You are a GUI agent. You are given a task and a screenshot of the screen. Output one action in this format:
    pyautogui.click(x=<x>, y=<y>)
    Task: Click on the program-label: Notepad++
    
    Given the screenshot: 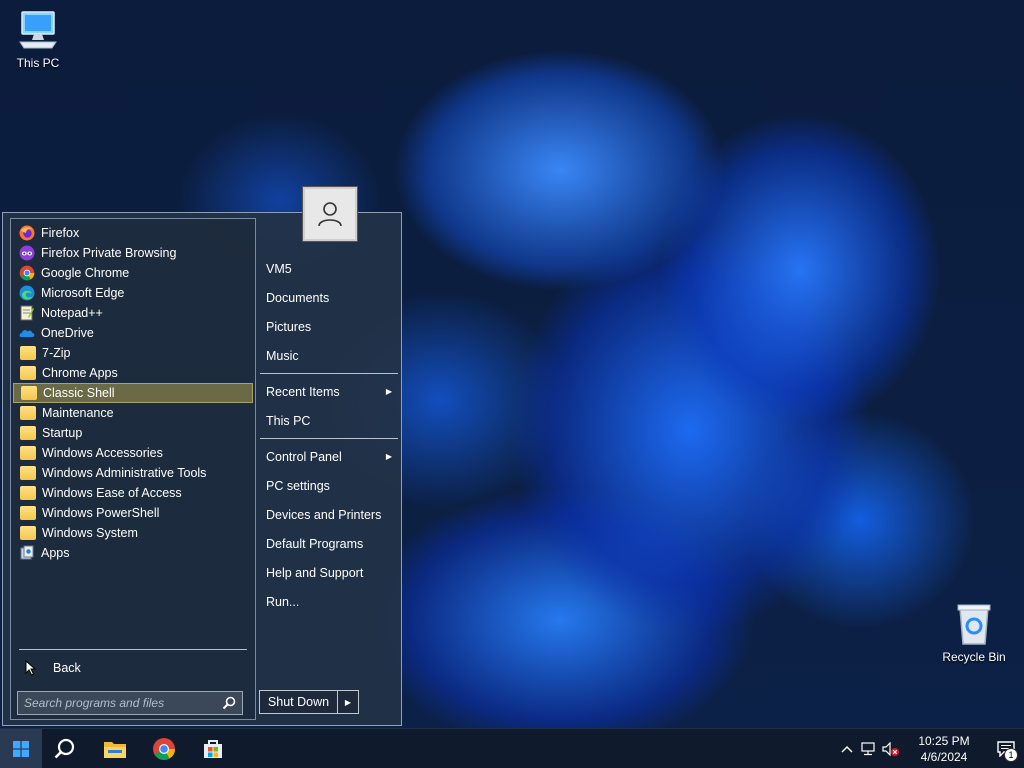 What is the action you would take?
    pyautogui.click(x=72, y=313)
    